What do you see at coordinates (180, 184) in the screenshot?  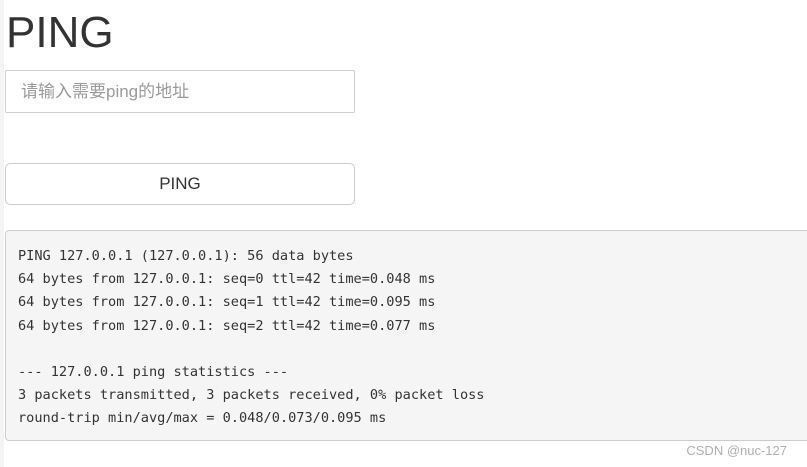 I see `ping-button: PING` at bounding box center [180, 184].